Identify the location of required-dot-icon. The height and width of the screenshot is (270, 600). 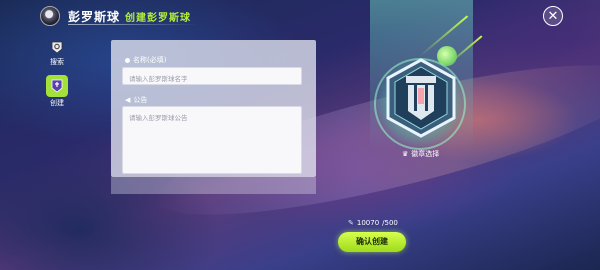
(127, 60).